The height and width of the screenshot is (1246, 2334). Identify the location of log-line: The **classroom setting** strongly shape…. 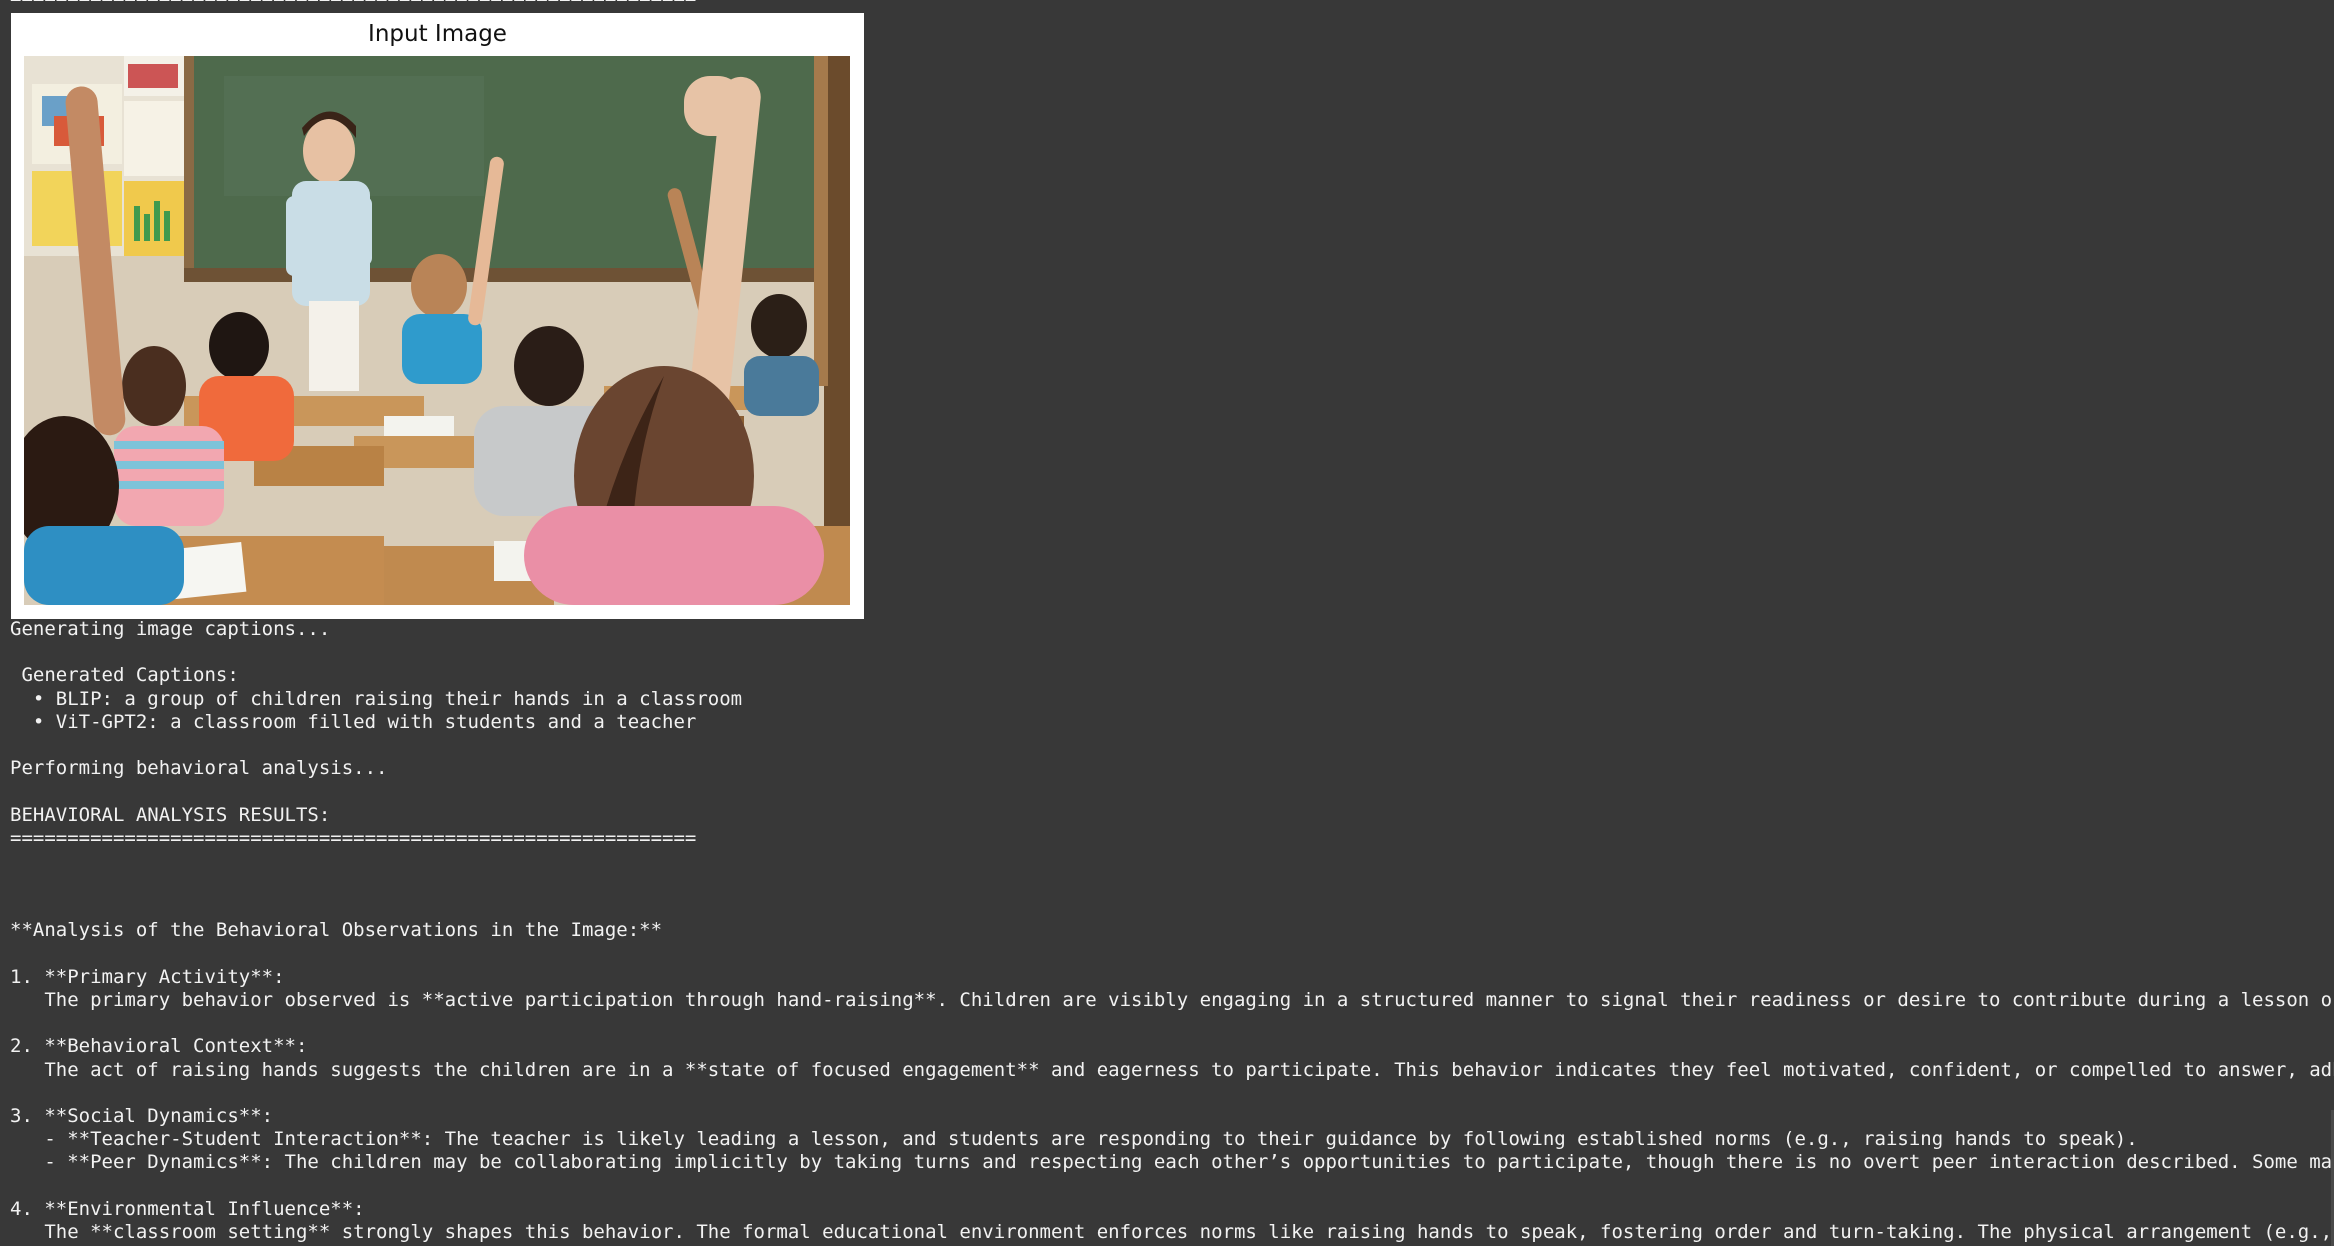
(1172, 1231).